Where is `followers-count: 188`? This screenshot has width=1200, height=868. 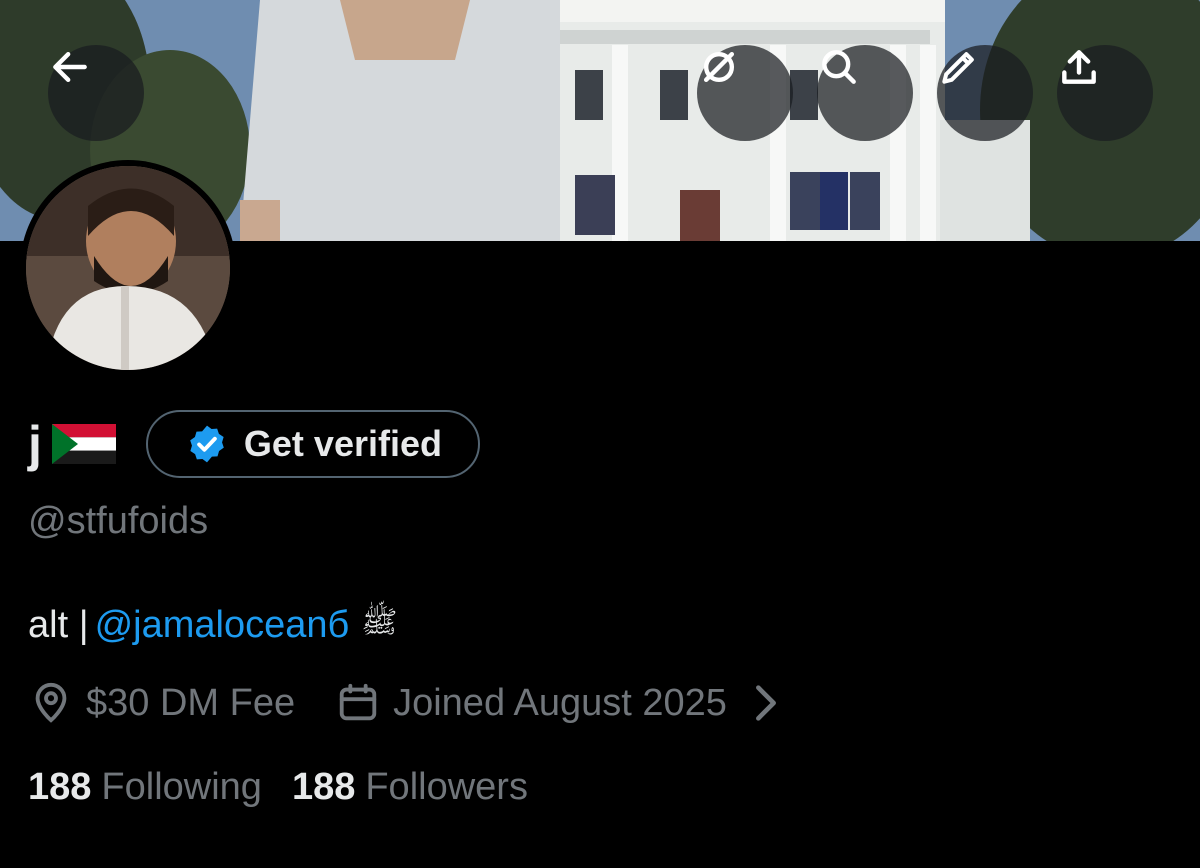
followers-count: 188 is located at coordinates (323, 787).